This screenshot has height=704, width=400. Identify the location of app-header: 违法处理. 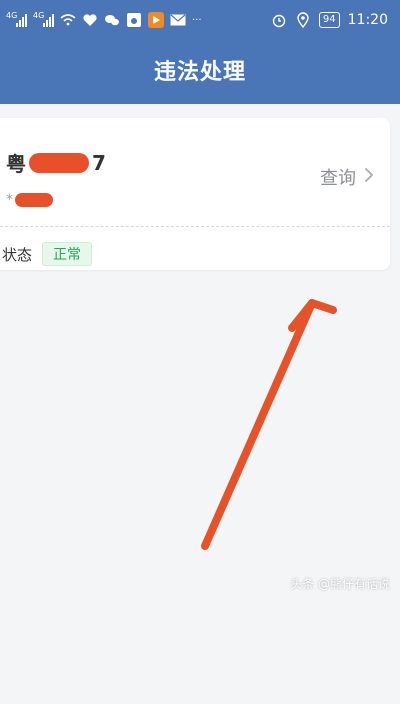
(200, 72).